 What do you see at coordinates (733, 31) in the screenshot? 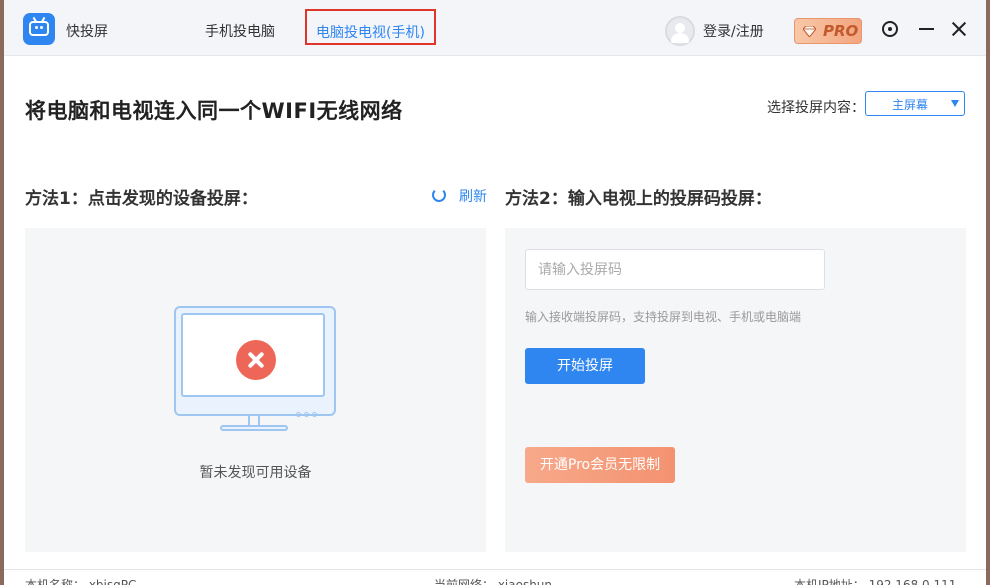
I see `login-register-link: 登录/注册` at bounding box center [733, 31].